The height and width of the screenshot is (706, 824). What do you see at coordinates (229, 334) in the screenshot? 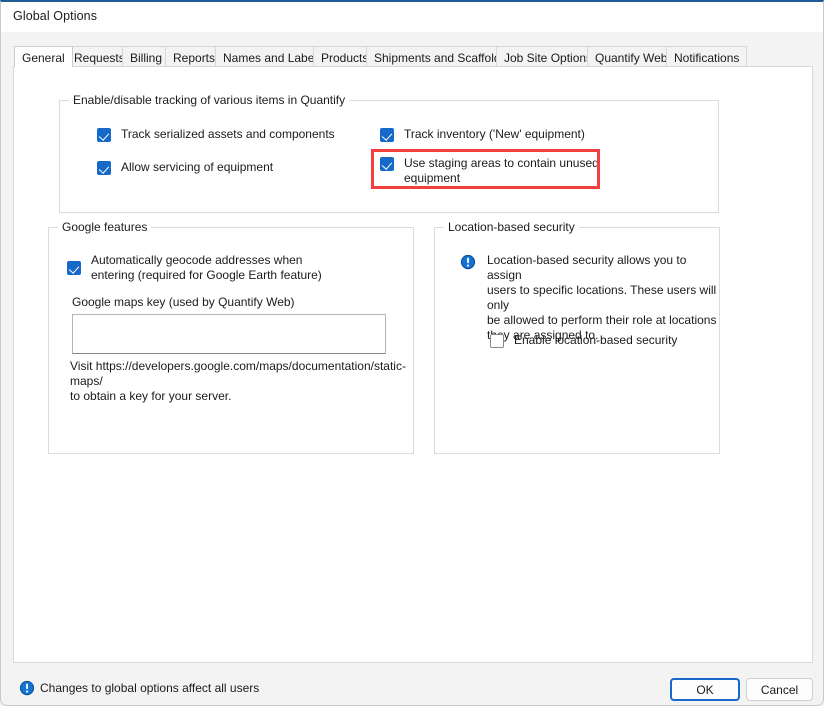
I see `google-maps-key-input` at bounding box center [229, 334].